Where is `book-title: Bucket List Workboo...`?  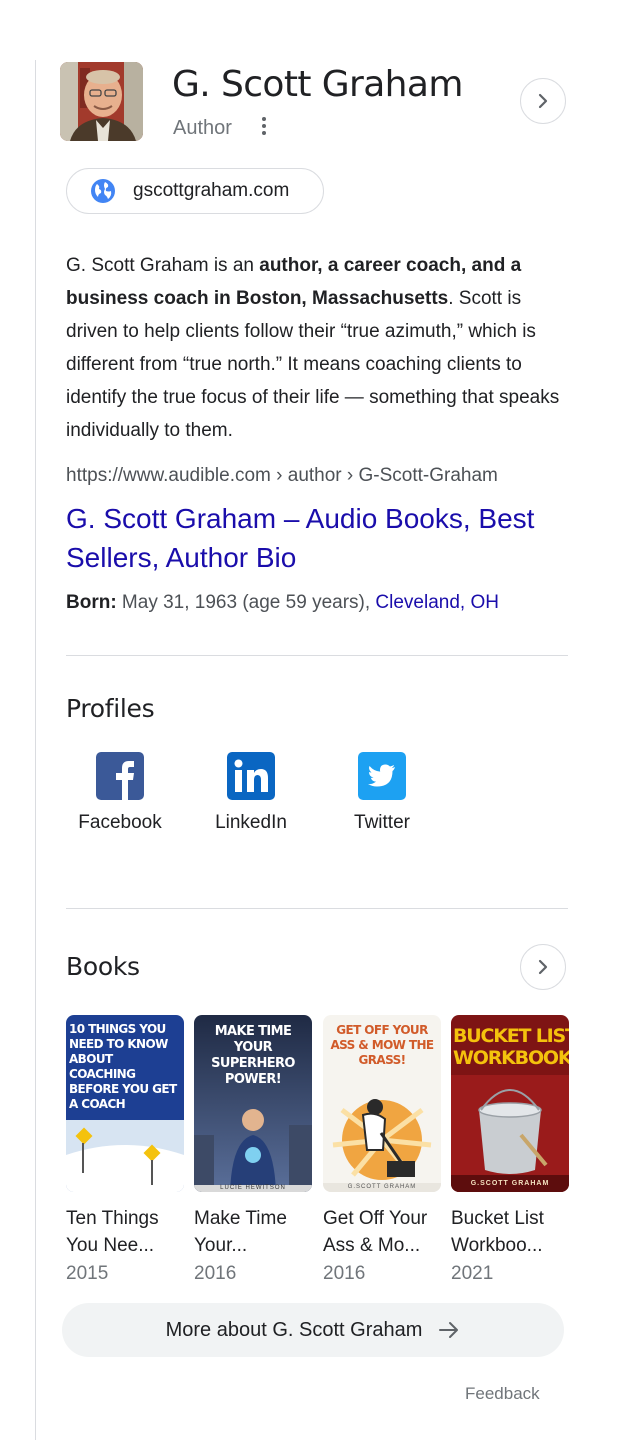 book-title: Bucket List Workboo... is located at coordinates (497, 1232).